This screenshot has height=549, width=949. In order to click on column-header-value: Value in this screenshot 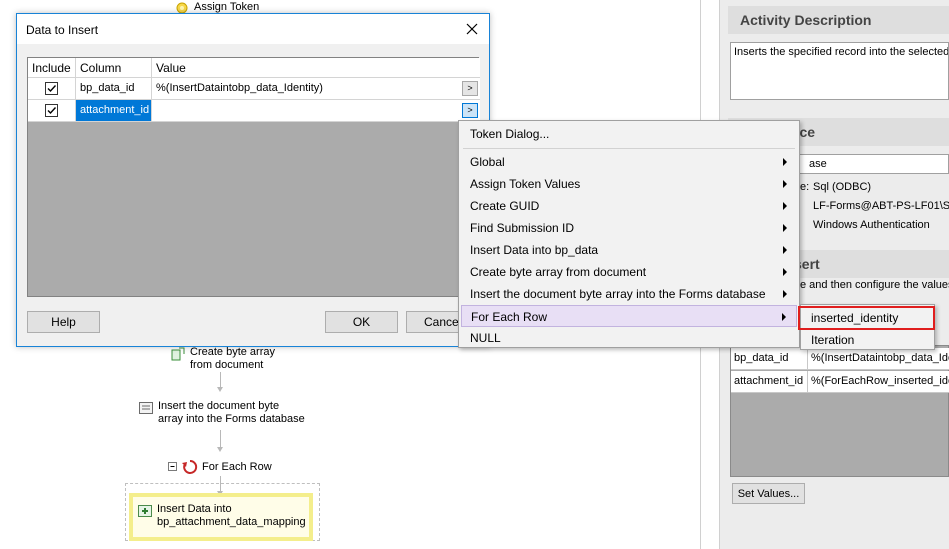, I will do `click(316, 68)`.